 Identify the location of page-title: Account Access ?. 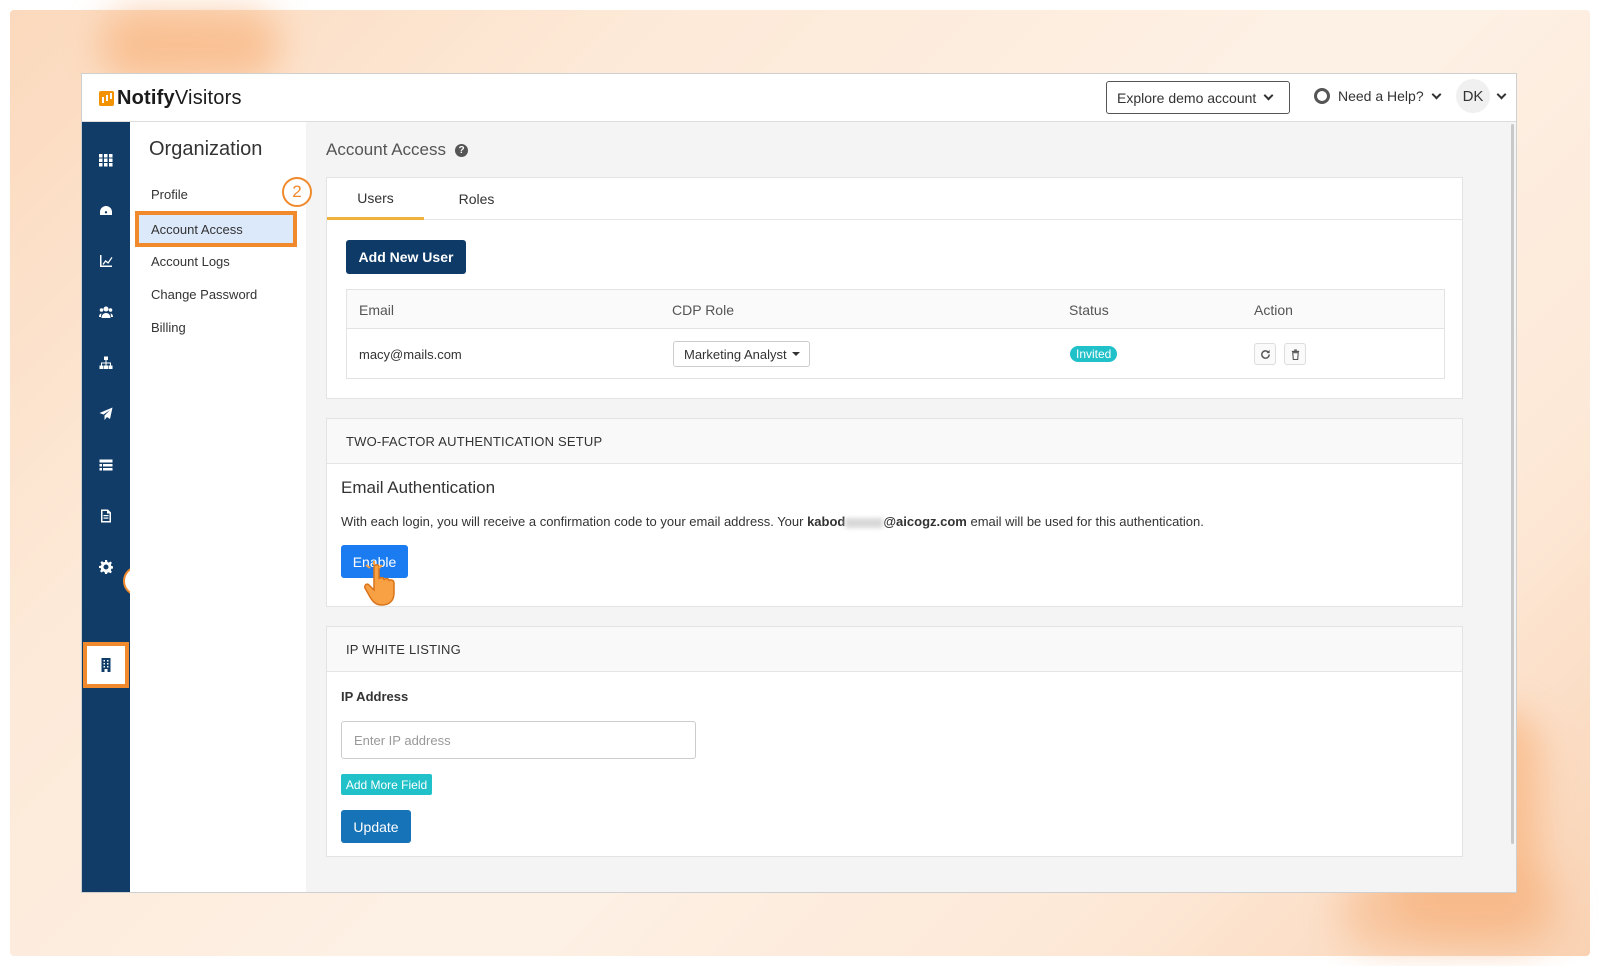
(397, 150).